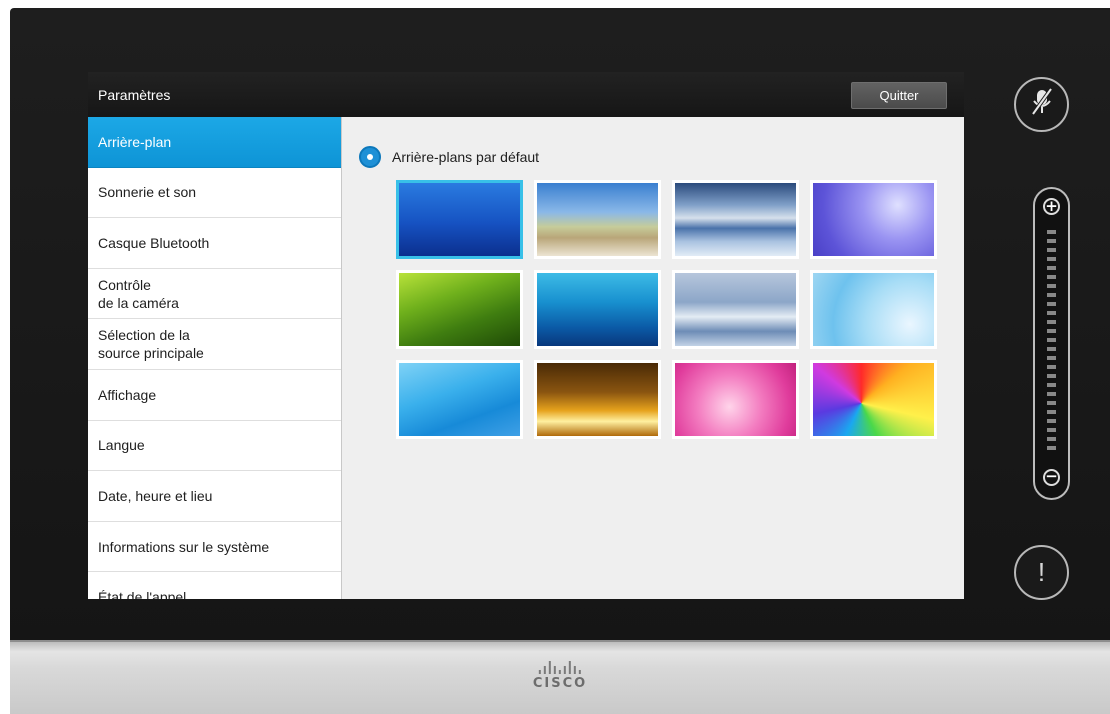  Describe the element at coordinates (214, 344) in the screenshot. I see `sidebar-item-source: Sélection de la source principale` at that location.